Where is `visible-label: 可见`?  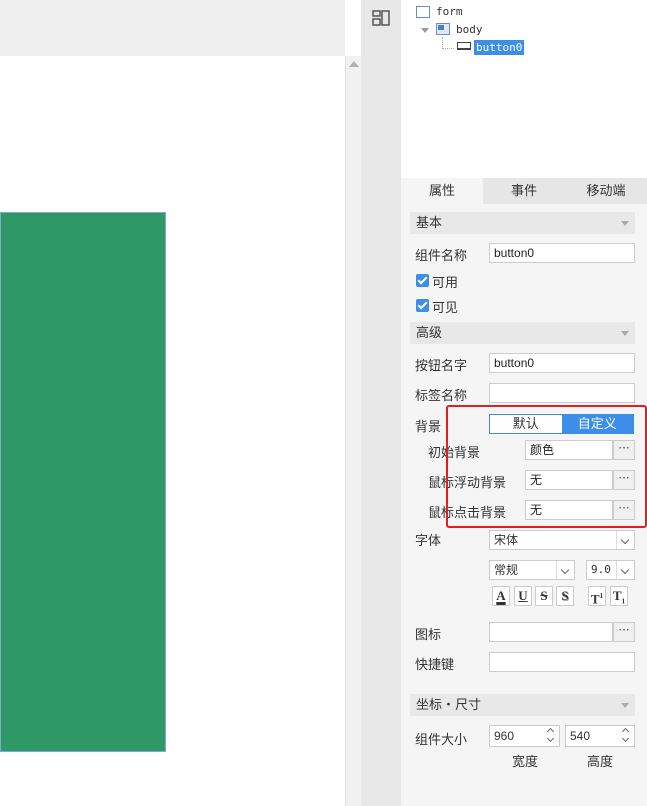 visible-label: 可见 is located at coordinates (445, 307).